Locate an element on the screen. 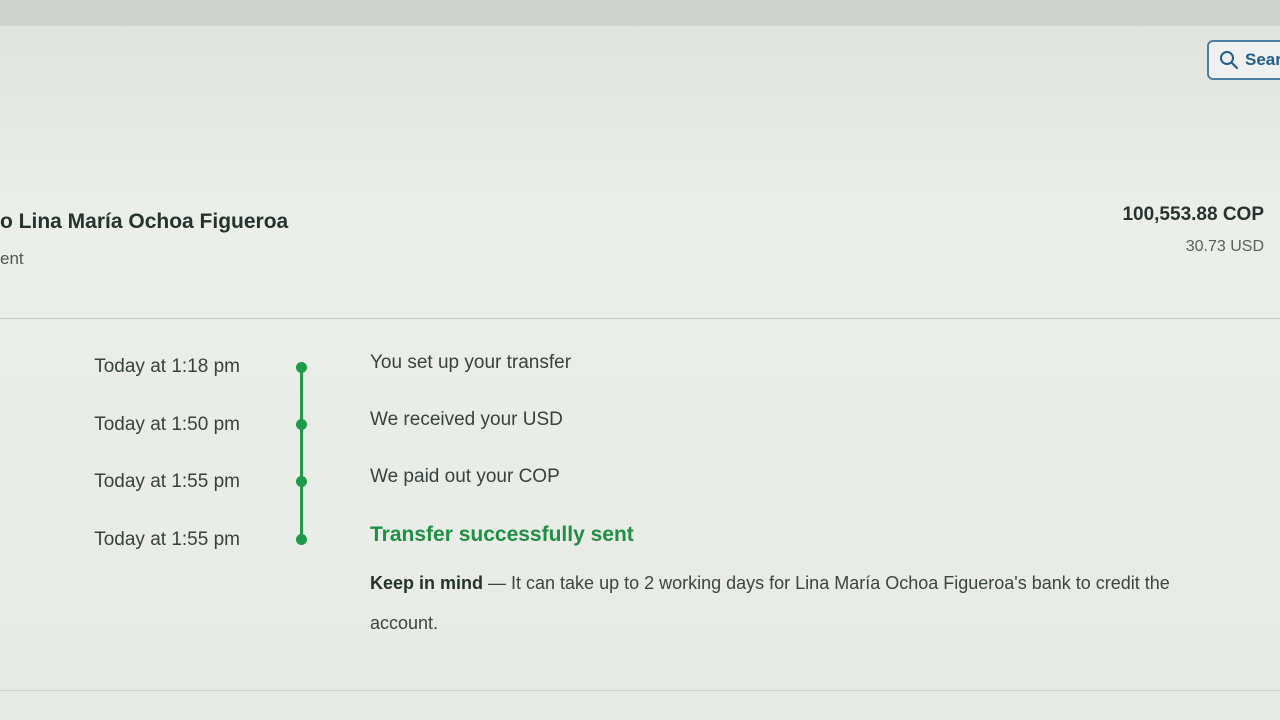  recipient-name: o Lina María Ochoa Figueroa is located at coordinates (144, 221).